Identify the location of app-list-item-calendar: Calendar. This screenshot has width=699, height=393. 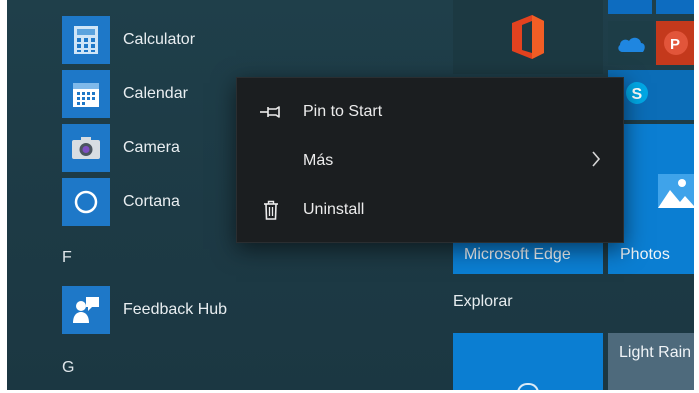
(125, 94).